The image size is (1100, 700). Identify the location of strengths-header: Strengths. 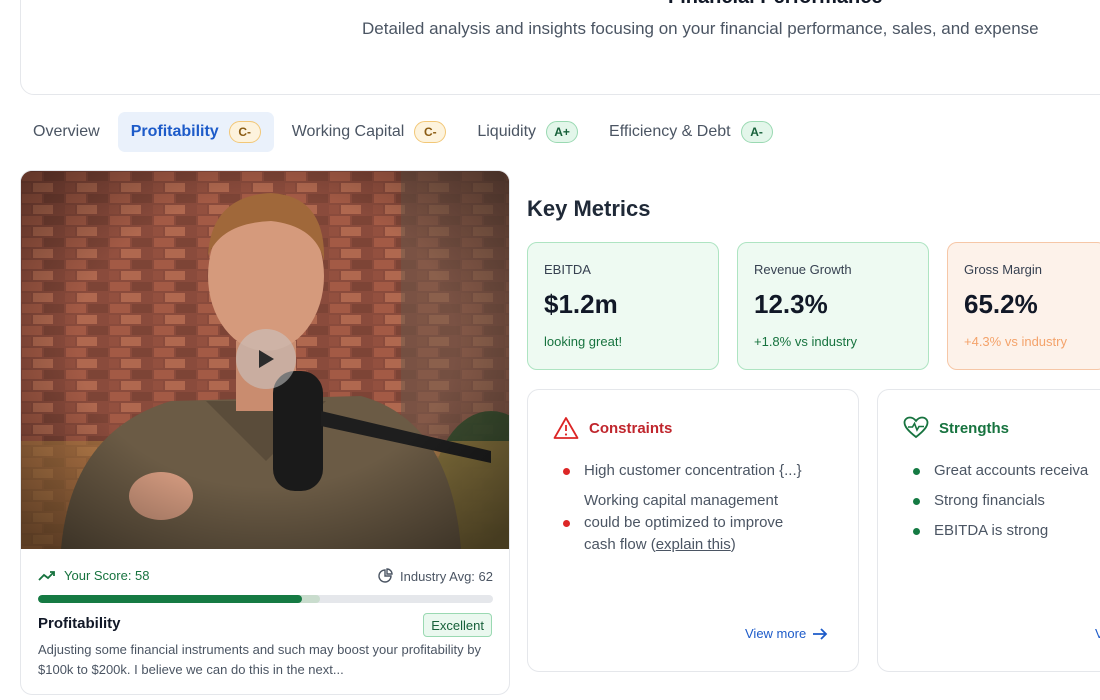
(956, 428).